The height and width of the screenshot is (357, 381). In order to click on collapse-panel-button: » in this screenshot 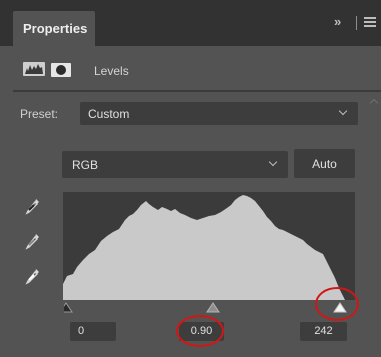, I will do `click(337, 21)`.